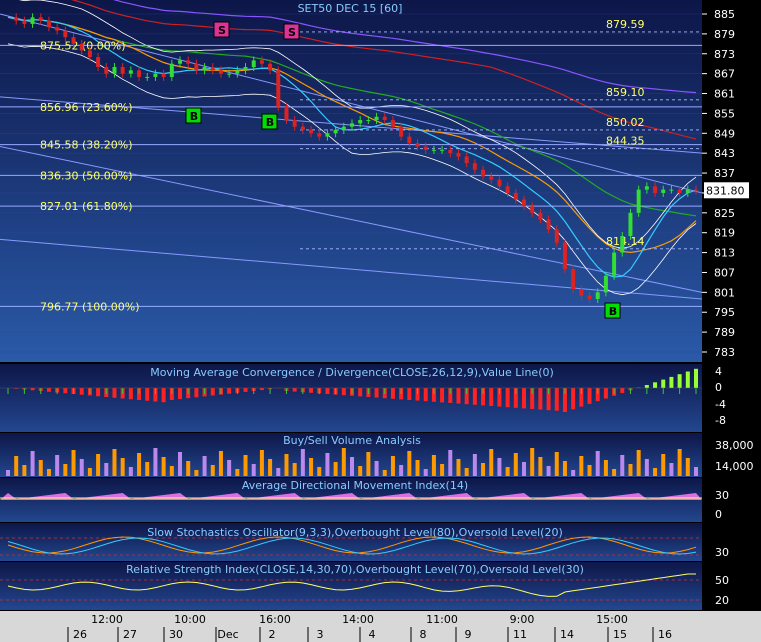 The height and width of the screenshot is (642, 761). Describe the element at coordinates (724, 253) in the screenshot. I see `price-tick: 813` at that location.